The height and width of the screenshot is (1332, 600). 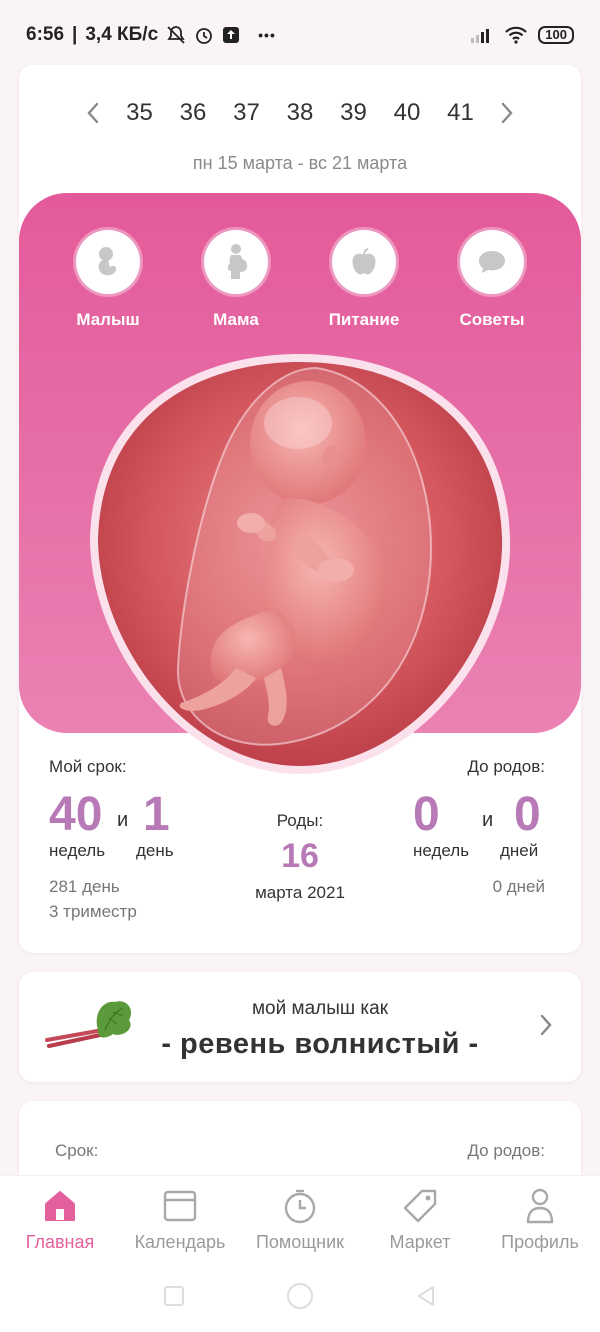 What do you see at coordinates (89, 1026) in the screenshot?
I see `rhubarb-image` at bounding box center [89, 1026].